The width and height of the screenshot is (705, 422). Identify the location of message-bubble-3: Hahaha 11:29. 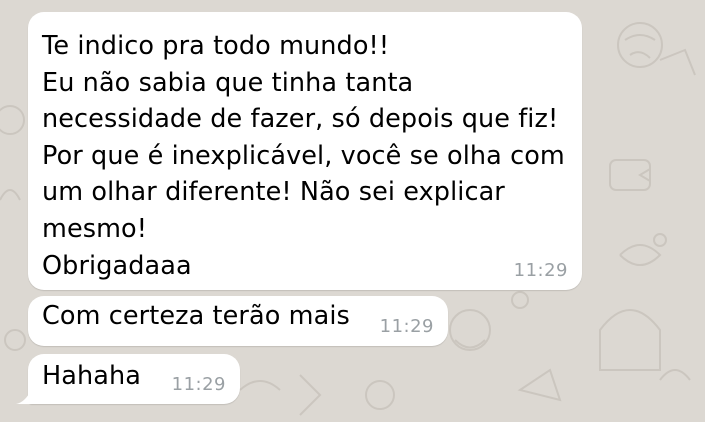
(128, 379).